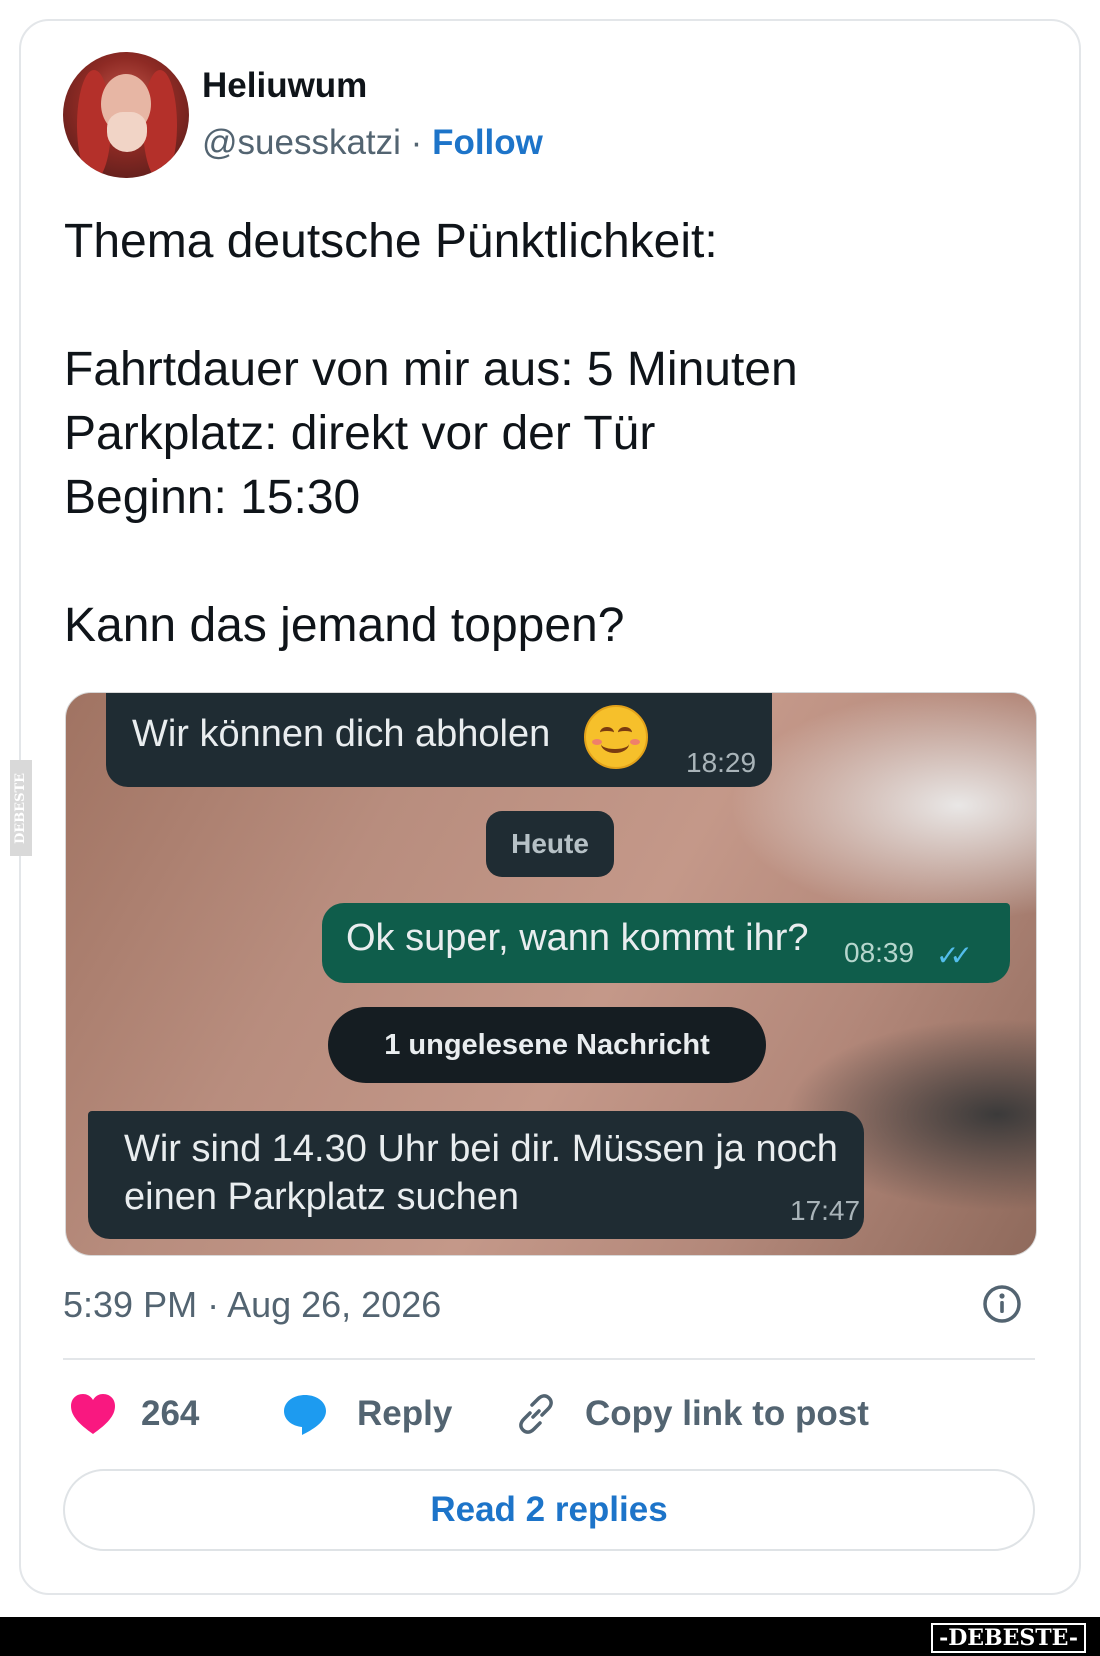  Describe the element at coordinates (536, 1414) in the screenshot. I see `link-icon` at that location.